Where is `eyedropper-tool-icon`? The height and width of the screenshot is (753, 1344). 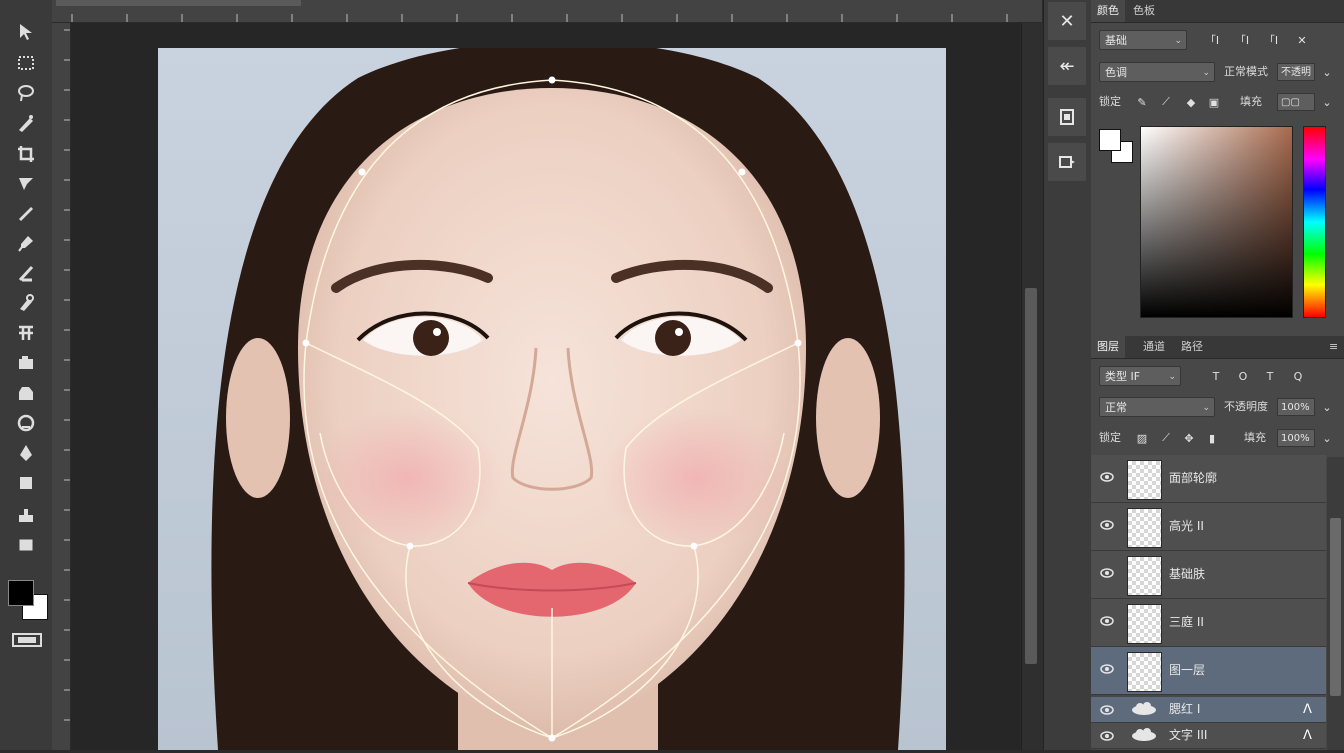 eyedropper-tool-icon is located at coordinates (26, 184).